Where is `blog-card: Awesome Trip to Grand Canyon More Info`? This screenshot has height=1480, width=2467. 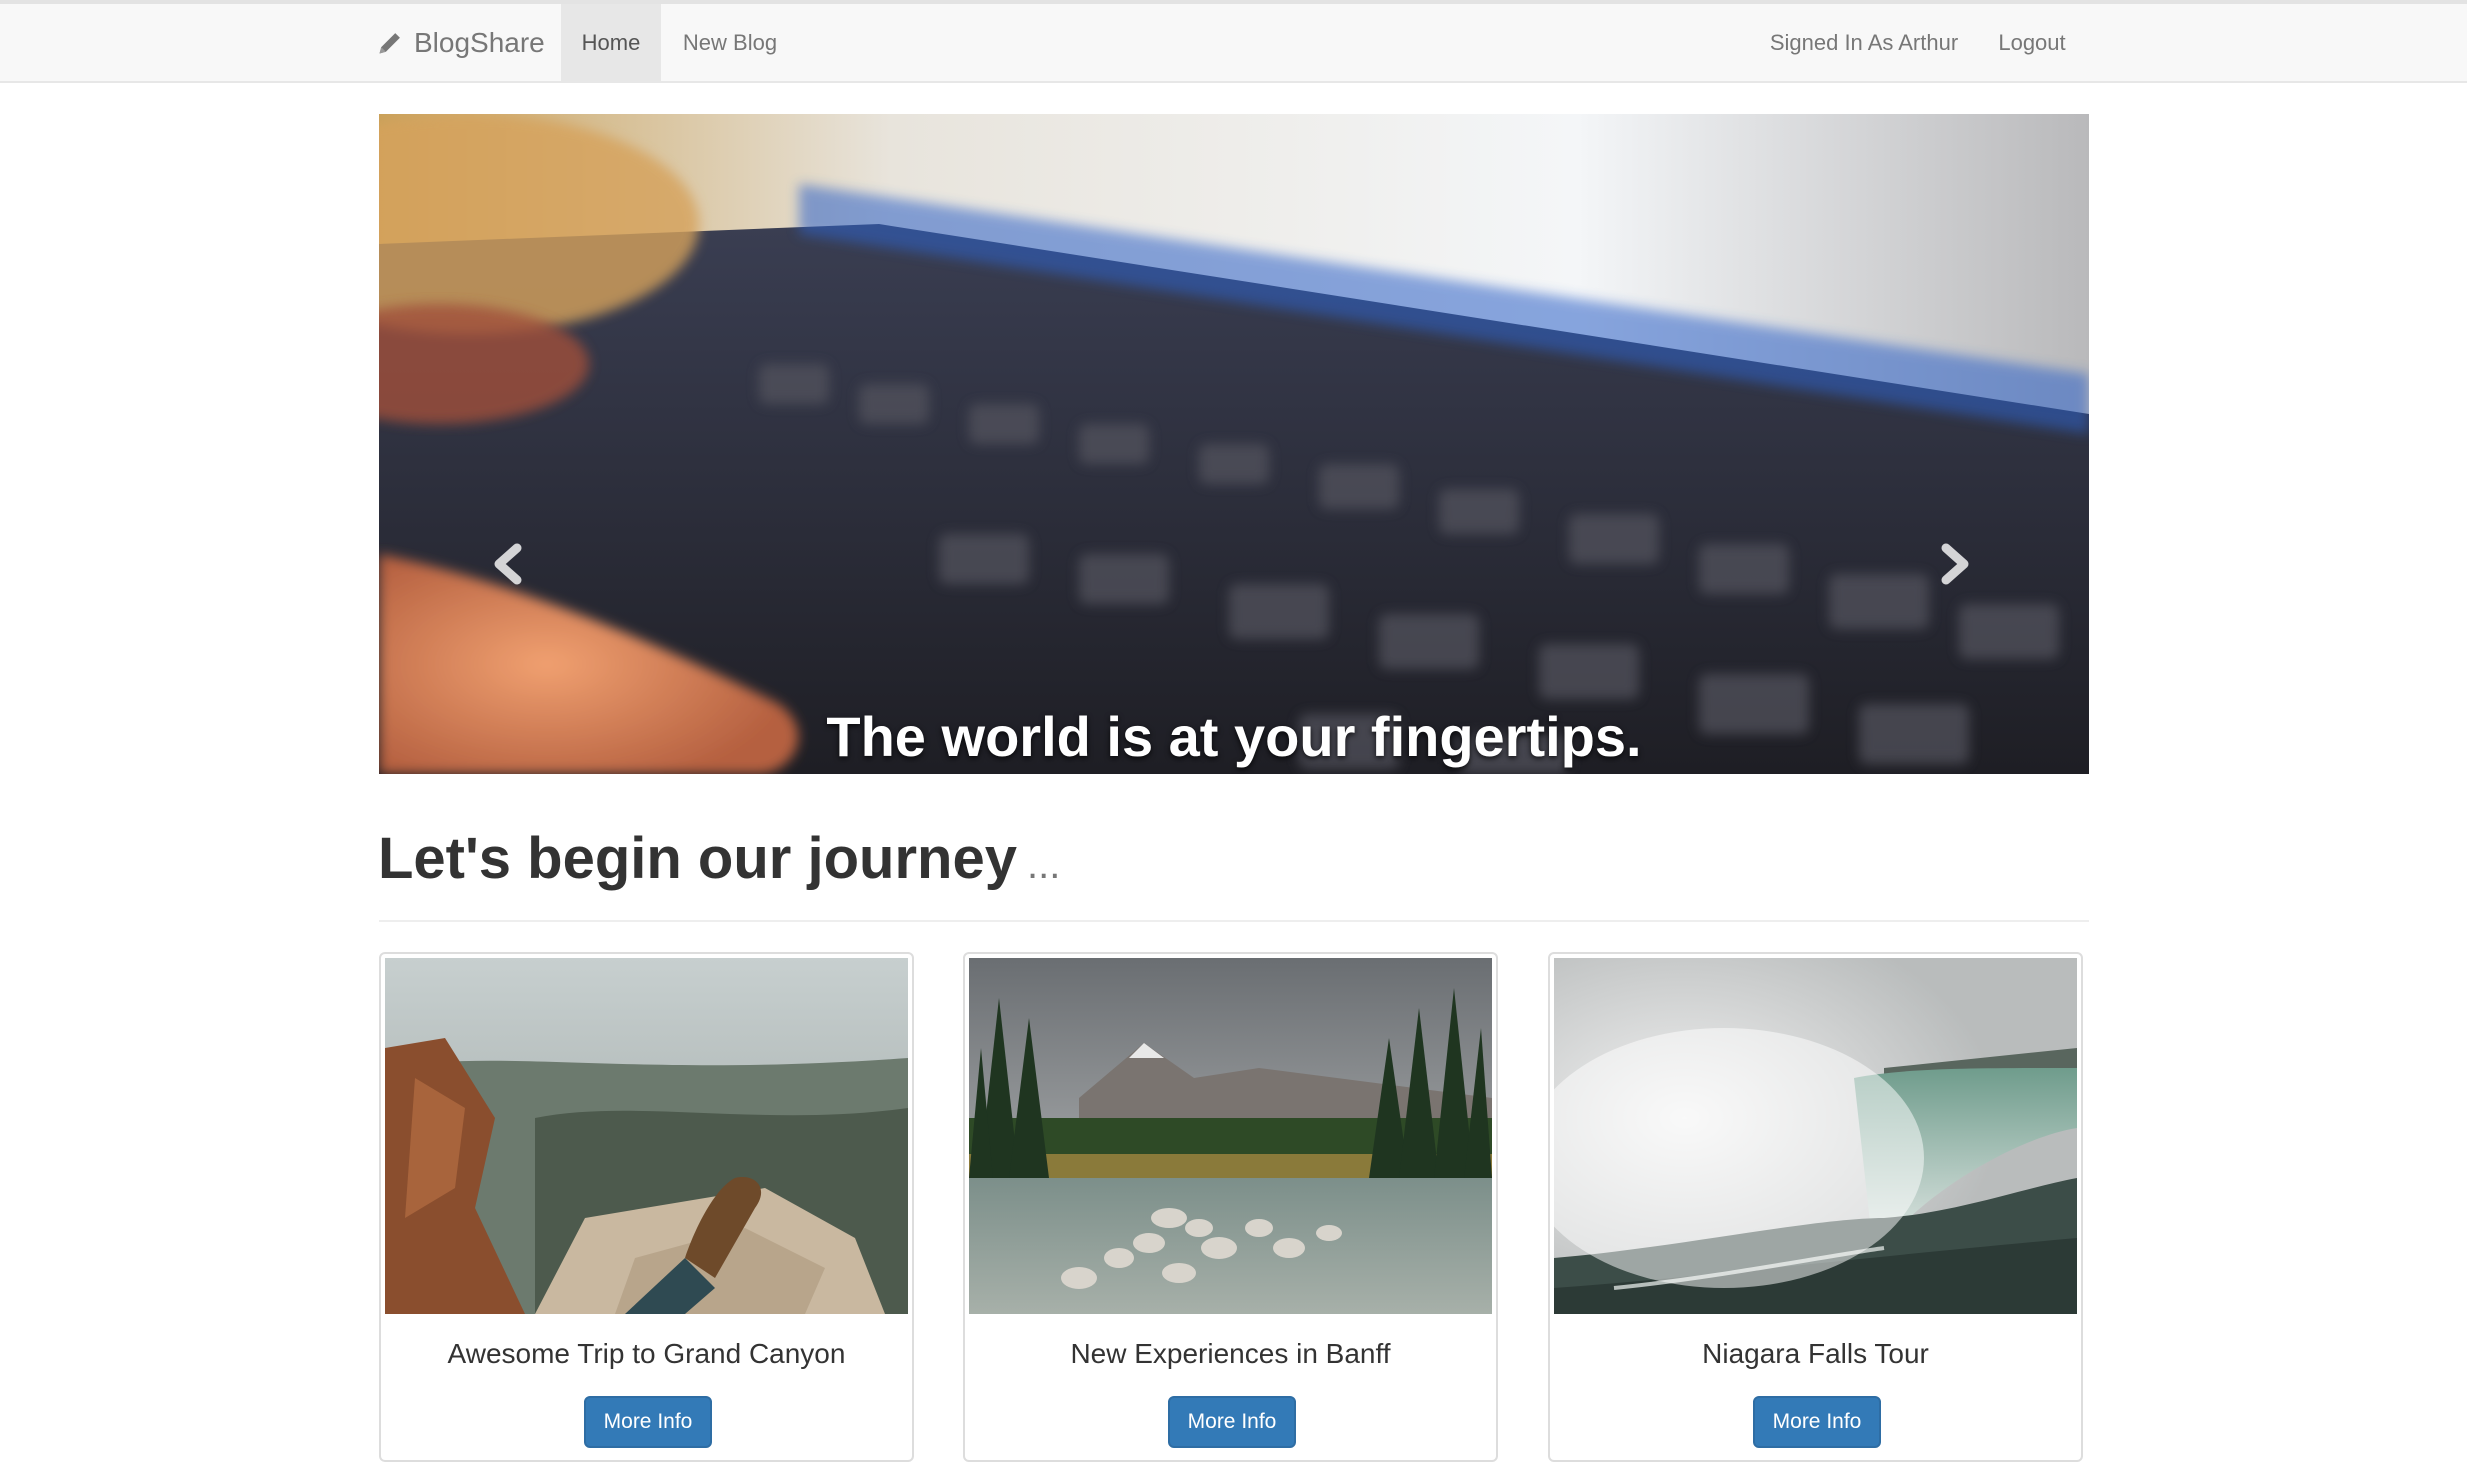 blog-card: Awesome Trip to Grand Canyon More Info is located at coordinates (646, 1207).